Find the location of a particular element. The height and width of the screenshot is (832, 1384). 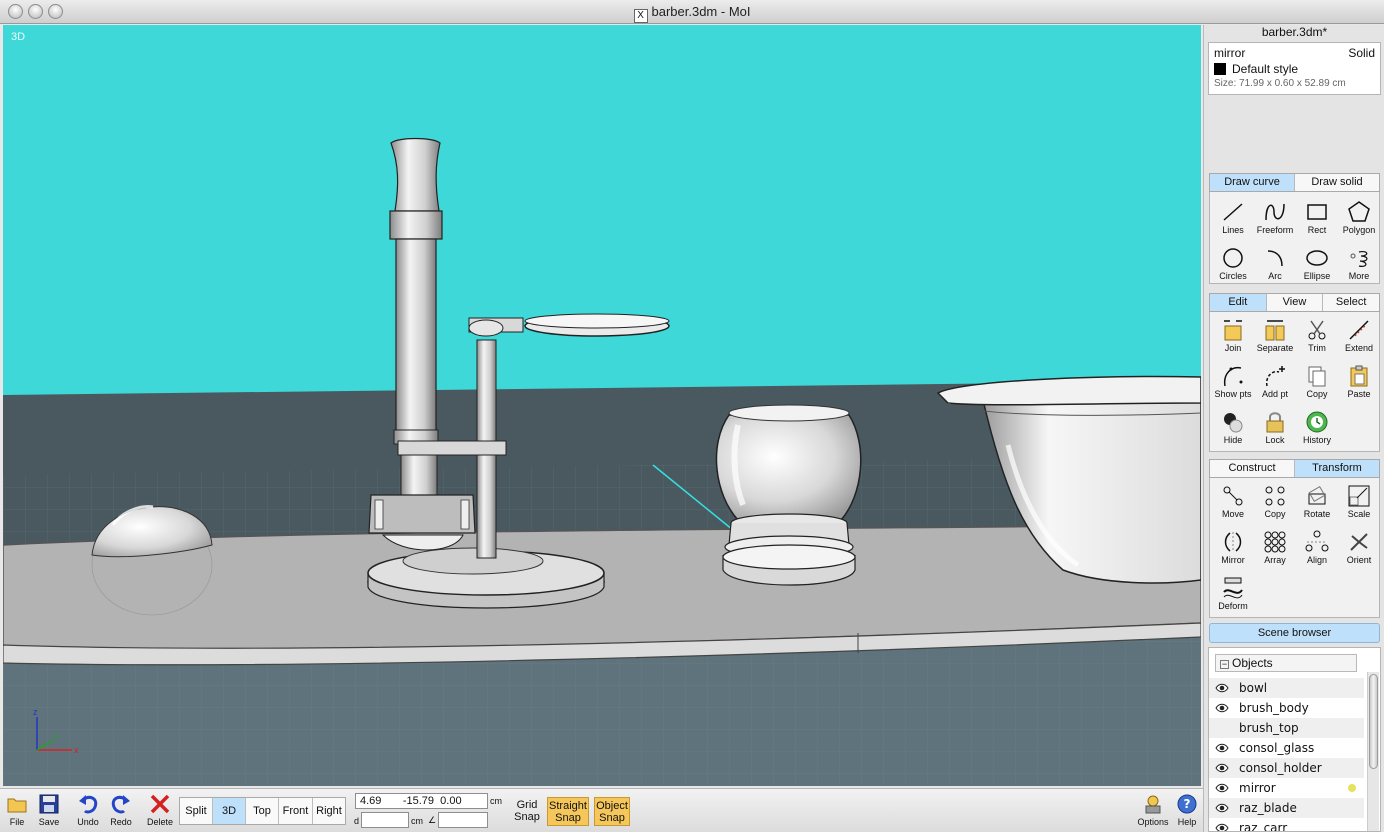

tab-split-view: Split is located at coordinates (196, 811).